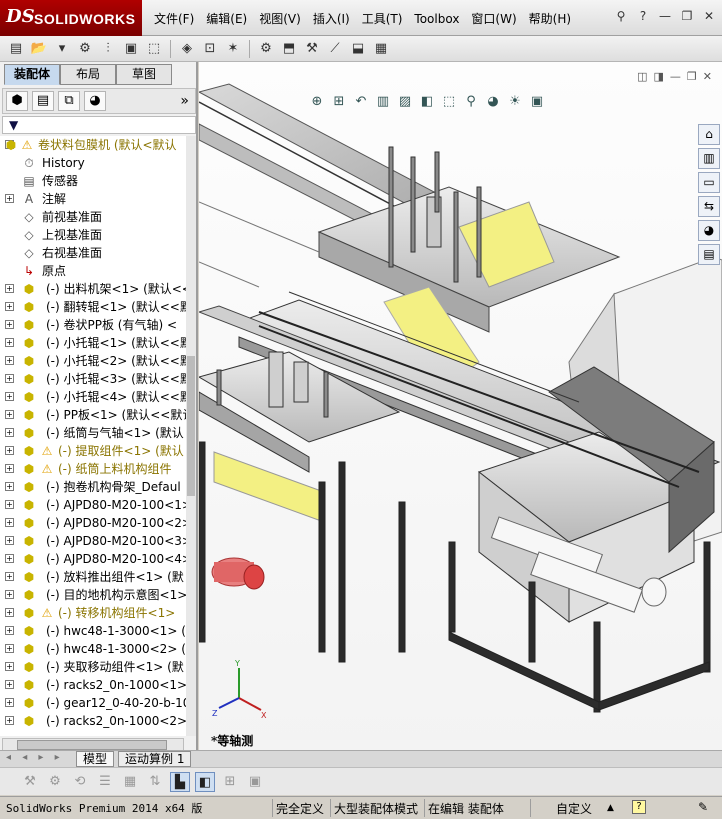 This screenshot has width=722, height=819. What do you see at coordinates (105, 782) in the screenshot?
I see `list-icon: ☰` at bounding box center [105, 782].